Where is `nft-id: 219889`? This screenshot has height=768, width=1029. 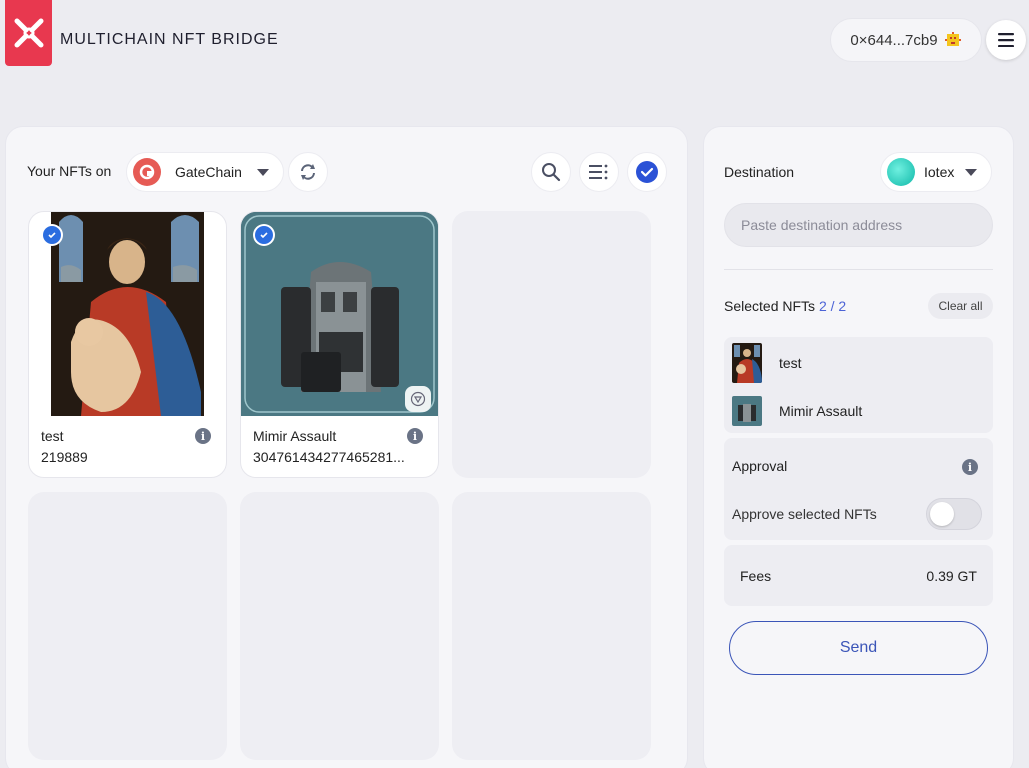
nft-id: 219889 is located at coordinates (64, 457).